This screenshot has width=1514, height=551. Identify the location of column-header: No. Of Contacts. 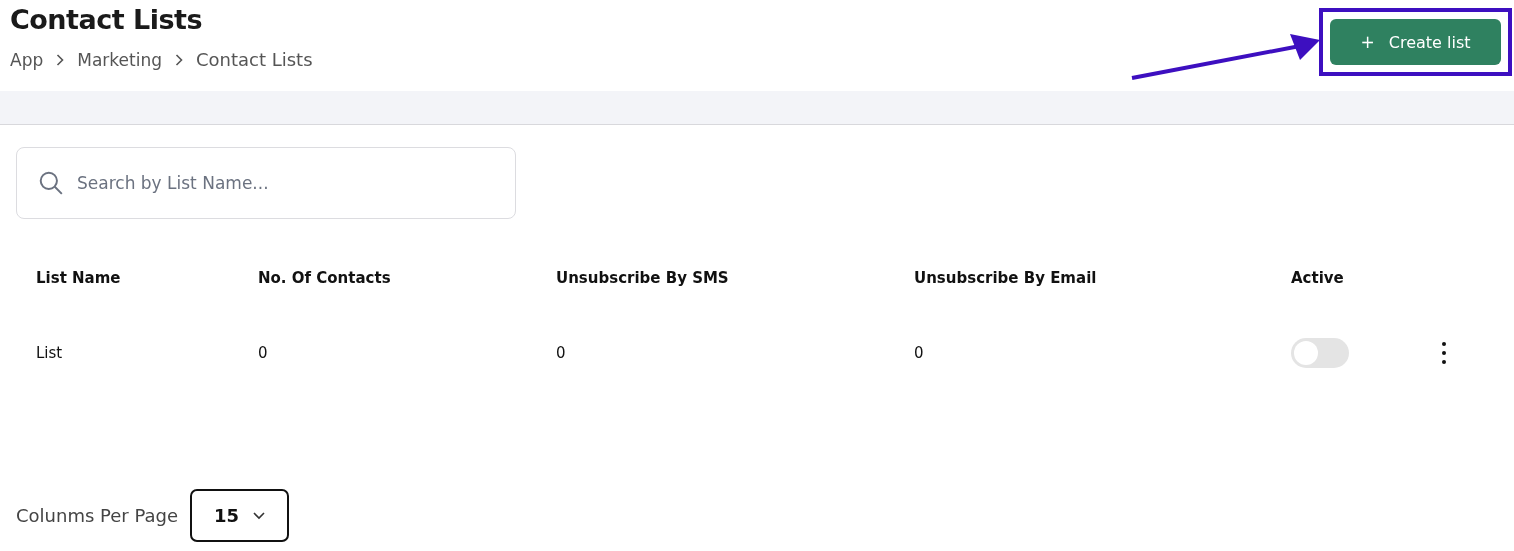
(325, 278).